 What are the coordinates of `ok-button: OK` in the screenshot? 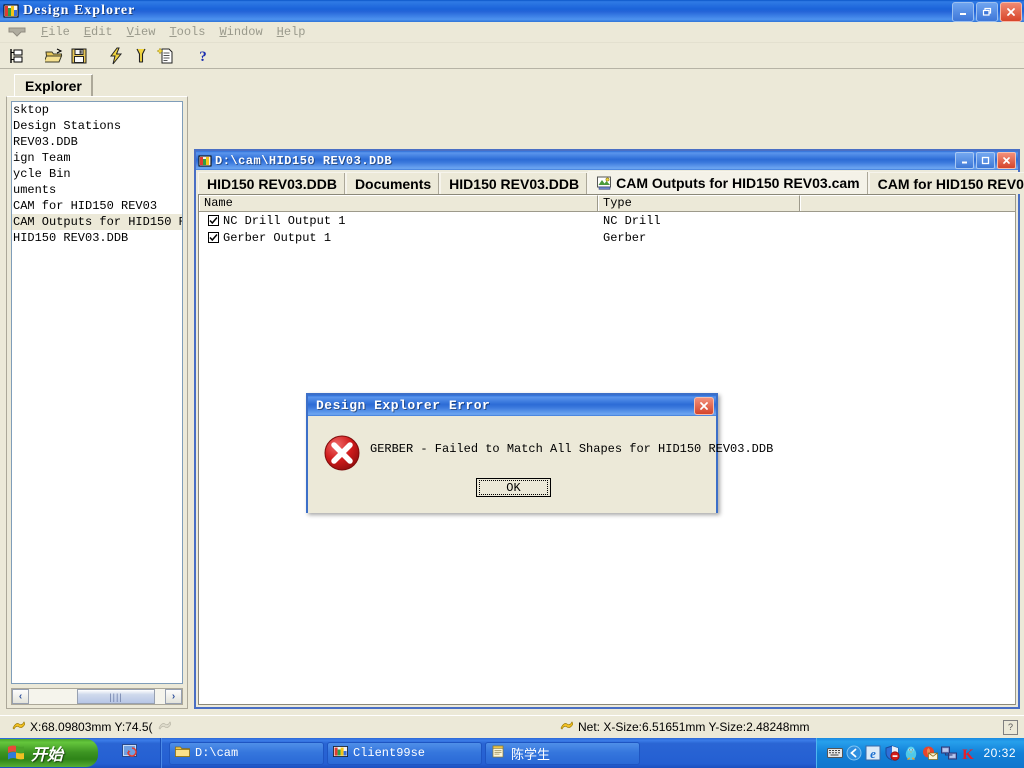 It's located at (513, 487).